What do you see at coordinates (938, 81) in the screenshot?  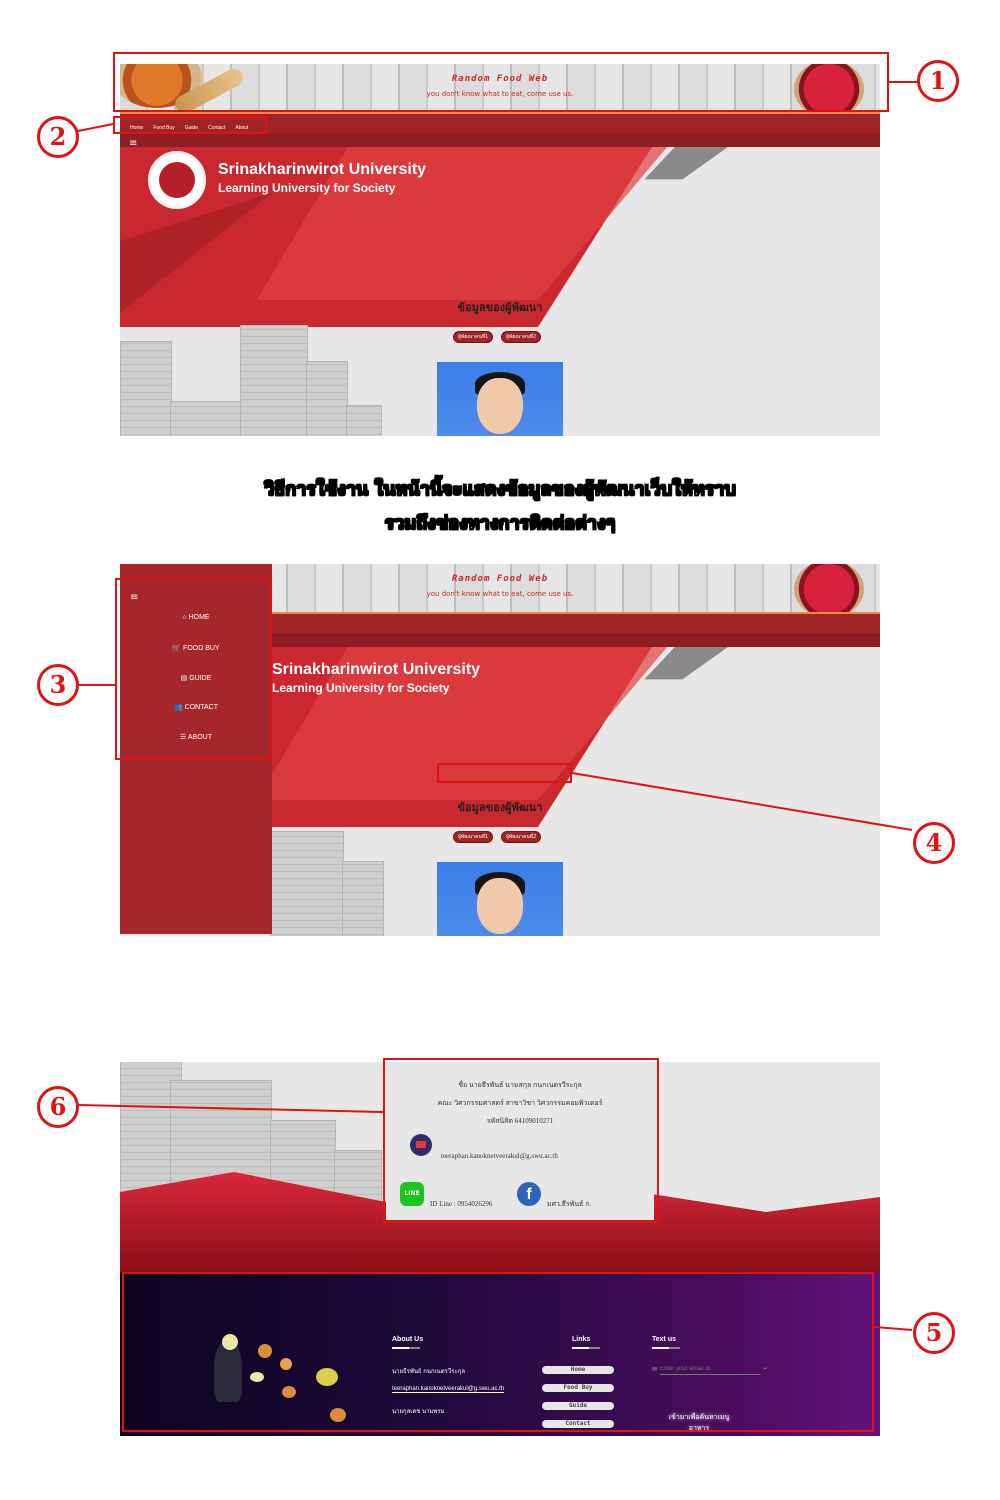 I see `callout-number-1: 1` at bounding box center [938, 81].